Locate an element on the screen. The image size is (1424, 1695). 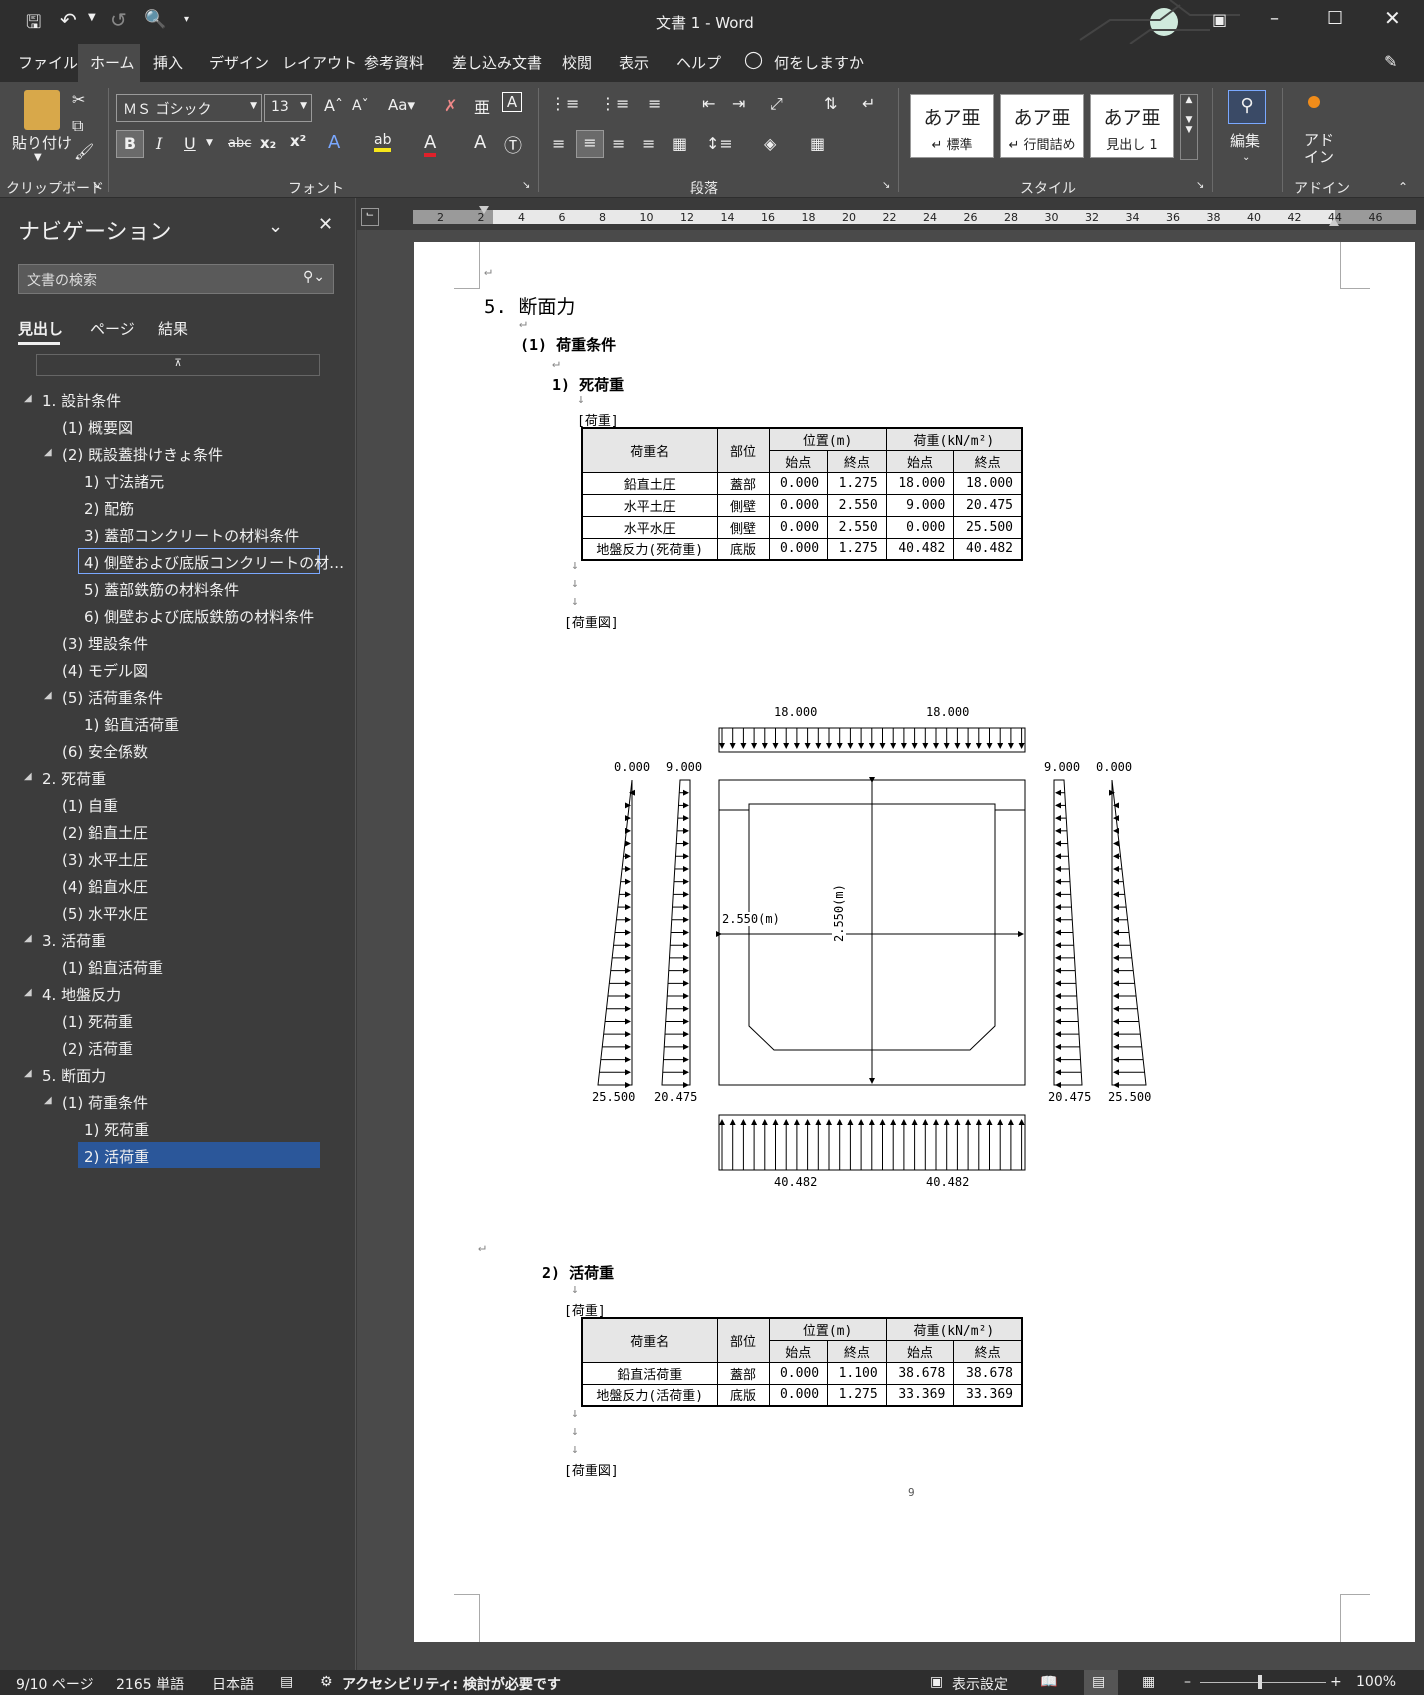
strikethrough-button: abc is located at coordinates (239, 143).